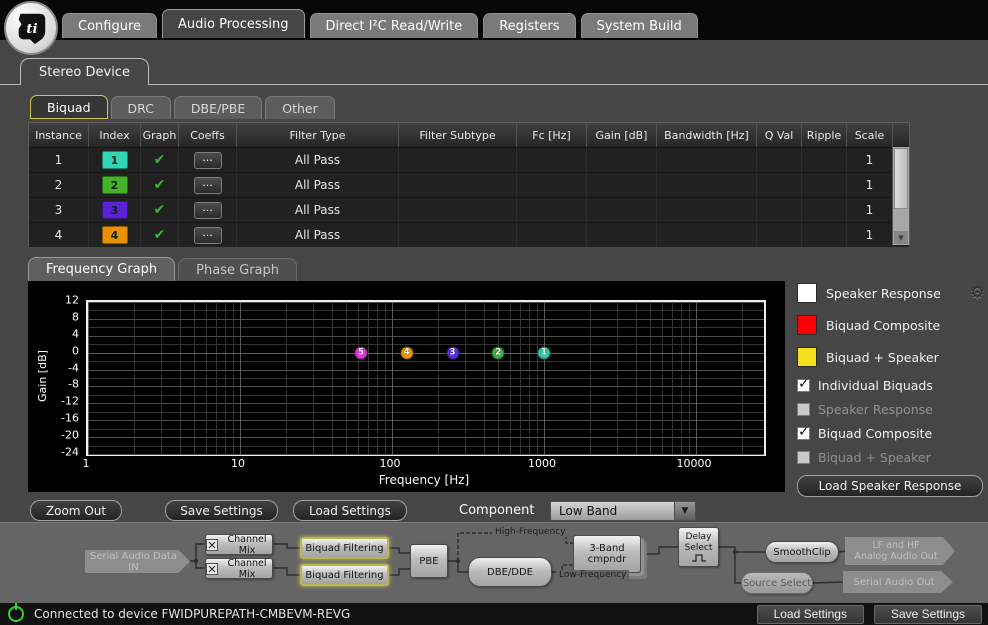 Image resolution: width=988 pixels, height=625 pixels. What do you see at coordinates (892, 384) in the screenshot?
I see `checkbox-individual-biquads: Individual Biquads` at bounding box center [892, 384].